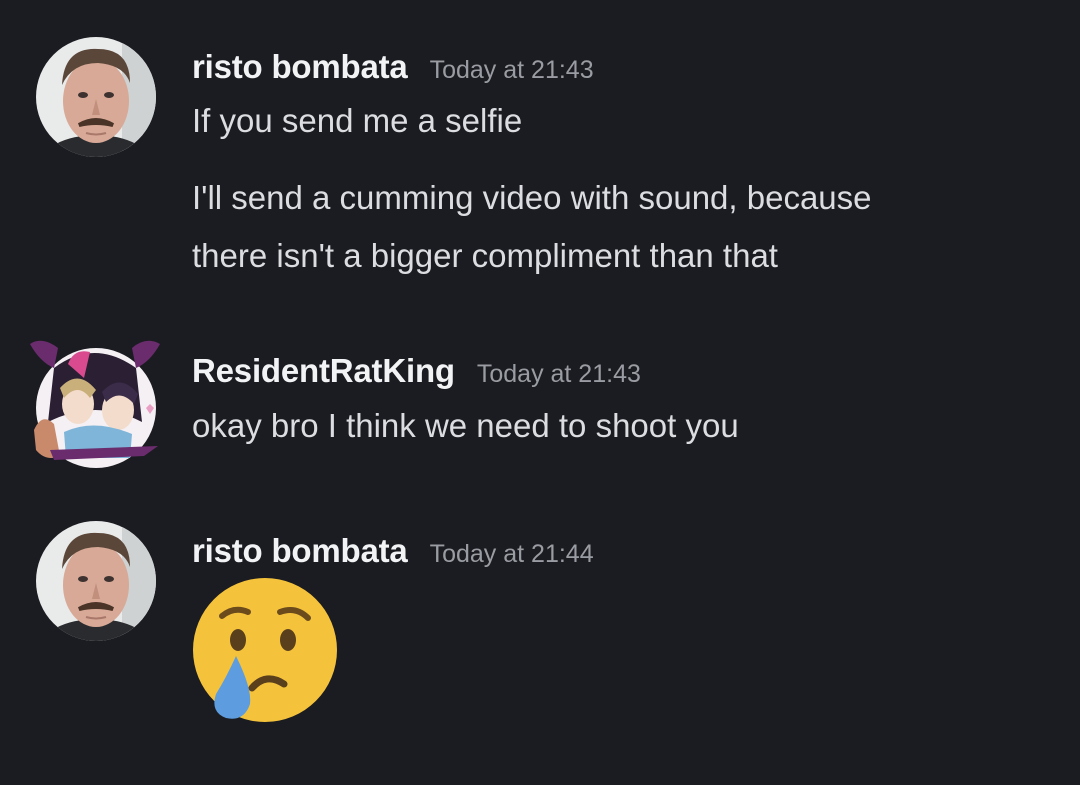 Image resolution: width=1080 pixels, height=785 pixels. Describe the element at coordinates (465, 425) in the screenshot. I see `message-text: okay bro I think we need to shoot you` at that location.